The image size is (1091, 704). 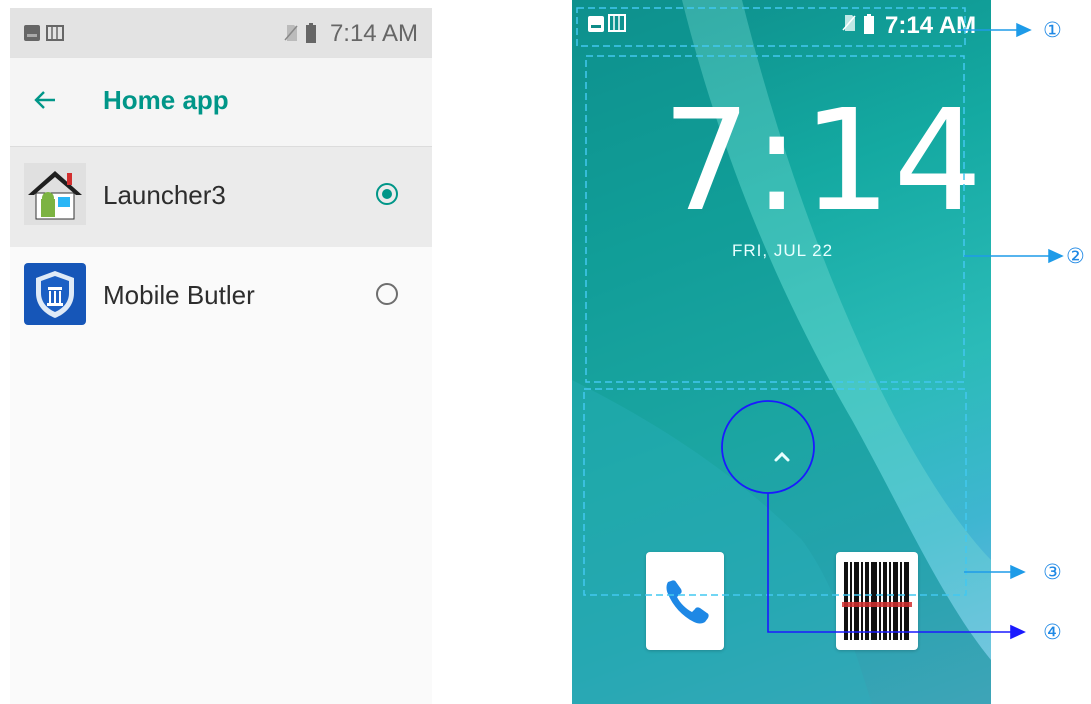 I want to click on callout-4-arrowhead, so click(x=1018, y=632).